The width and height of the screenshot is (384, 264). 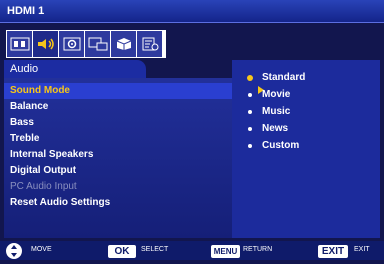 I want to click on window-title: HDMI 1, so click(x=26, y=11).